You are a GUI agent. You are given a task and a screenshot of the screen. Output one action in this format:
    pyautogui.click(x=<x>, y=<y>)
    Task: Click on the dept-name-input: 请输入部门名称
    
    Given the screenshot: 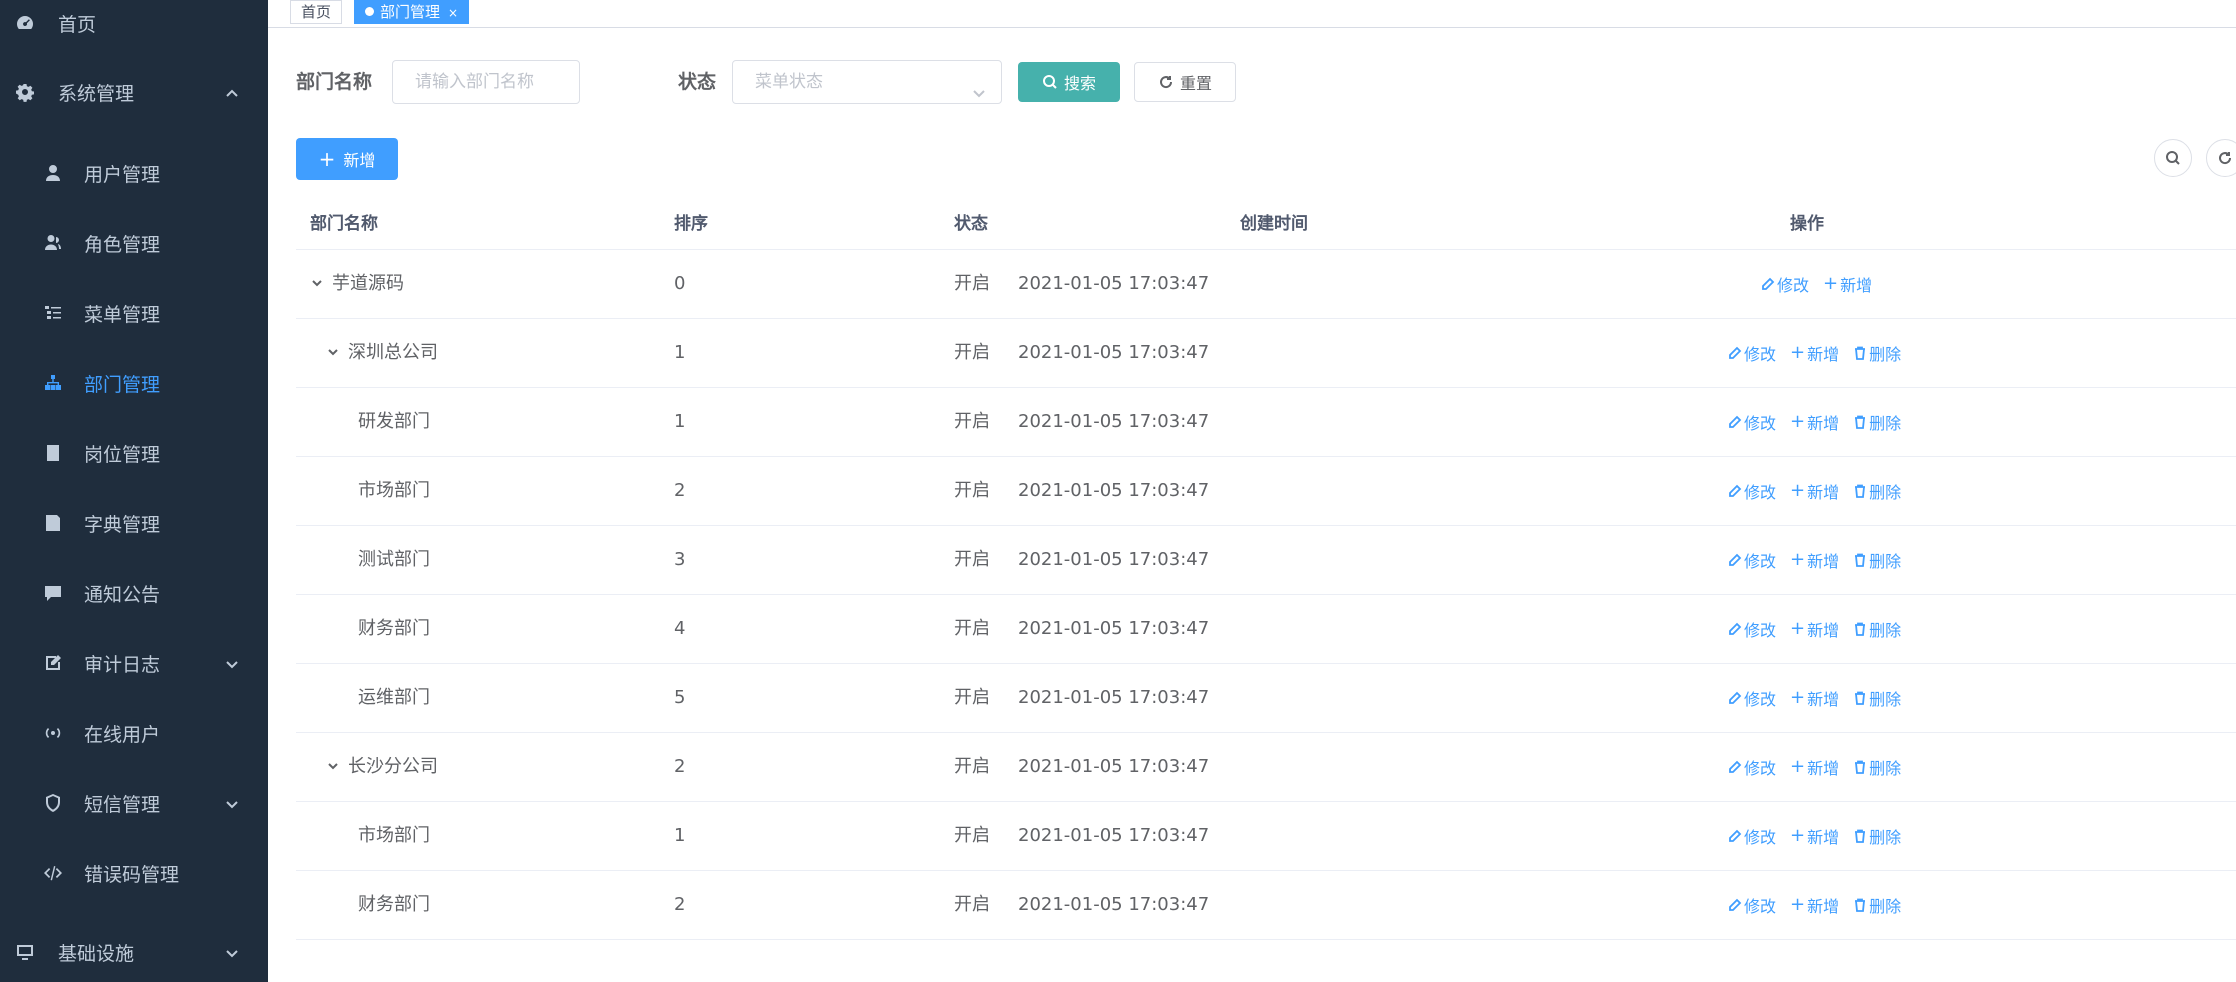 What is the action you would take?
    pyautogui.click(x=486, y=82)
    